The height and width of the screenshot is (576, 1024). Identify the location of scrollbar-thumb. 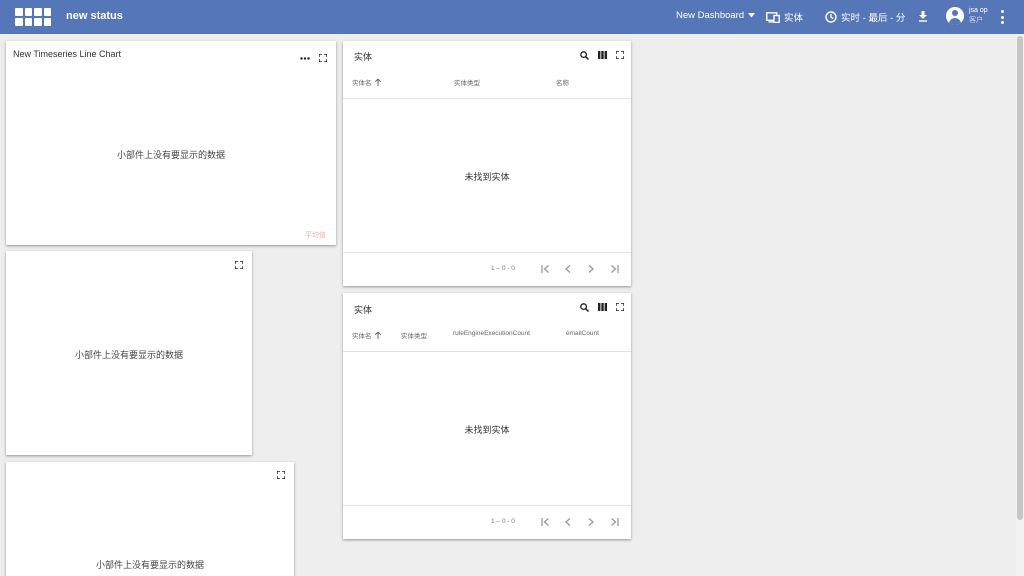
(1020, 278).